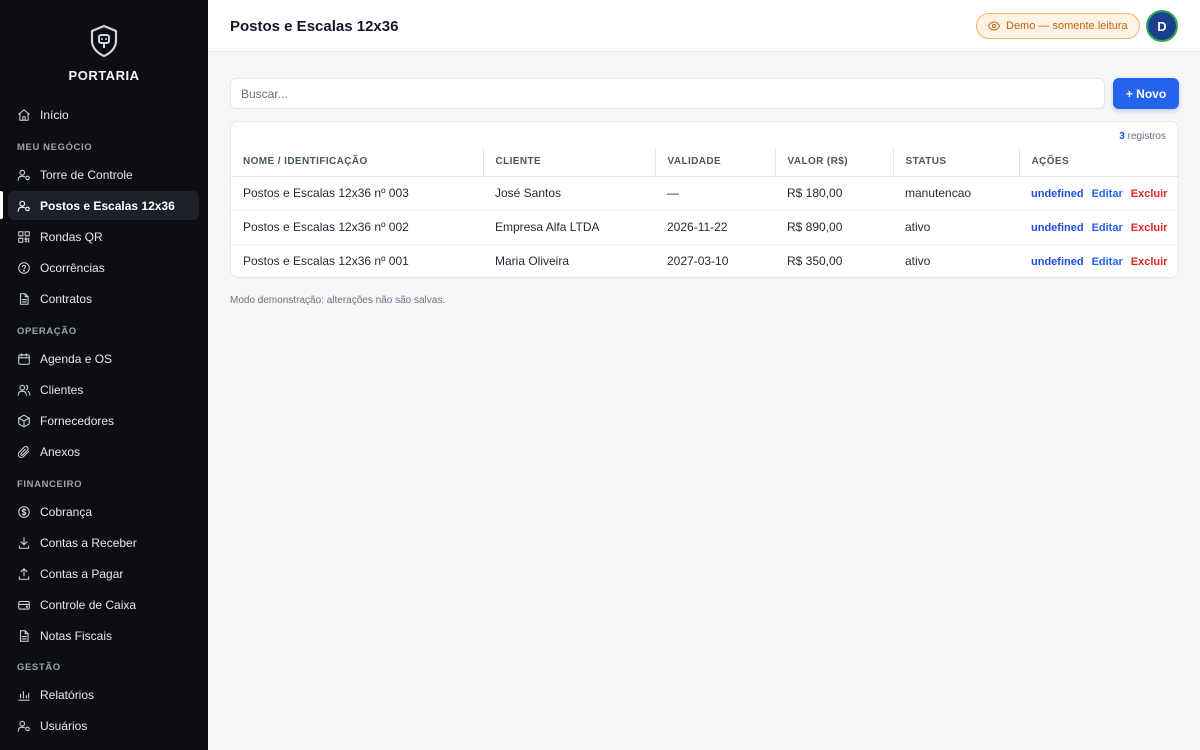 The height and width of the screenshot is (750, 1200). I want to click on sidebar-item-label: Contratos, so click(66, 298).